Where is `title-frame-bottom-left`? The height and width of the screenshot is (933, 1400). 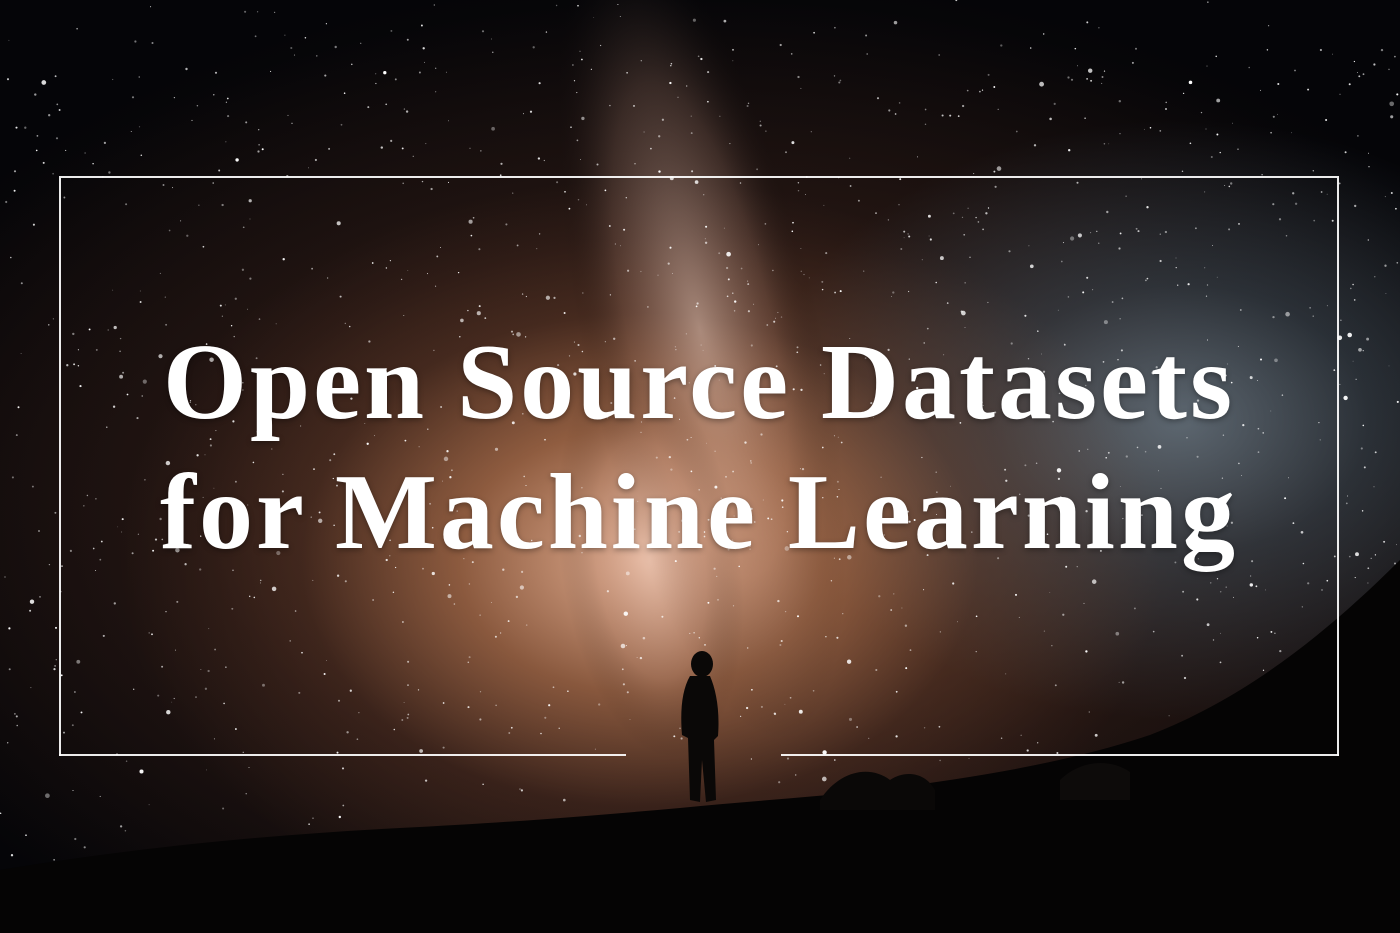 title-frame-bottom-left is located at coordinates (342, 755).